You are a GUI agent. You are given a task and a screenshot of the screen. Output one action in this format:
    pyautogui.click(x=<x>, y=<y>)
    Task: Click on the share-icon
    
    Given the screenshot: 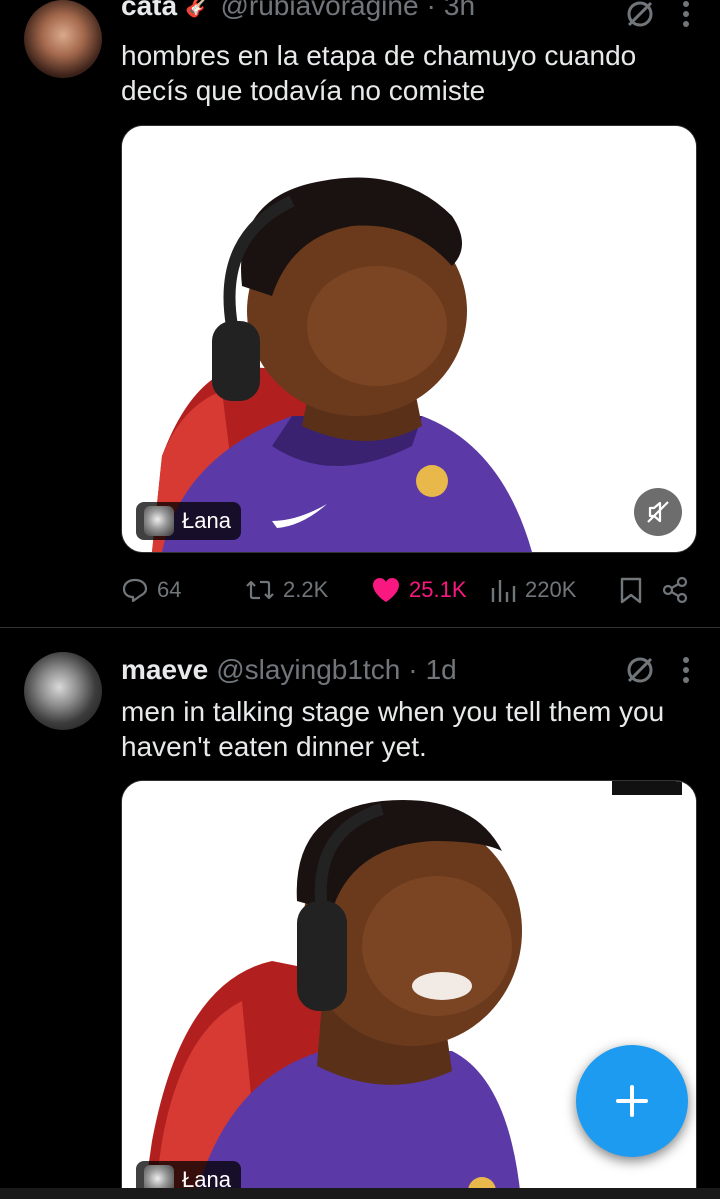 What is the action you would take?
    pyautogui.click(x=675, y=590)
    